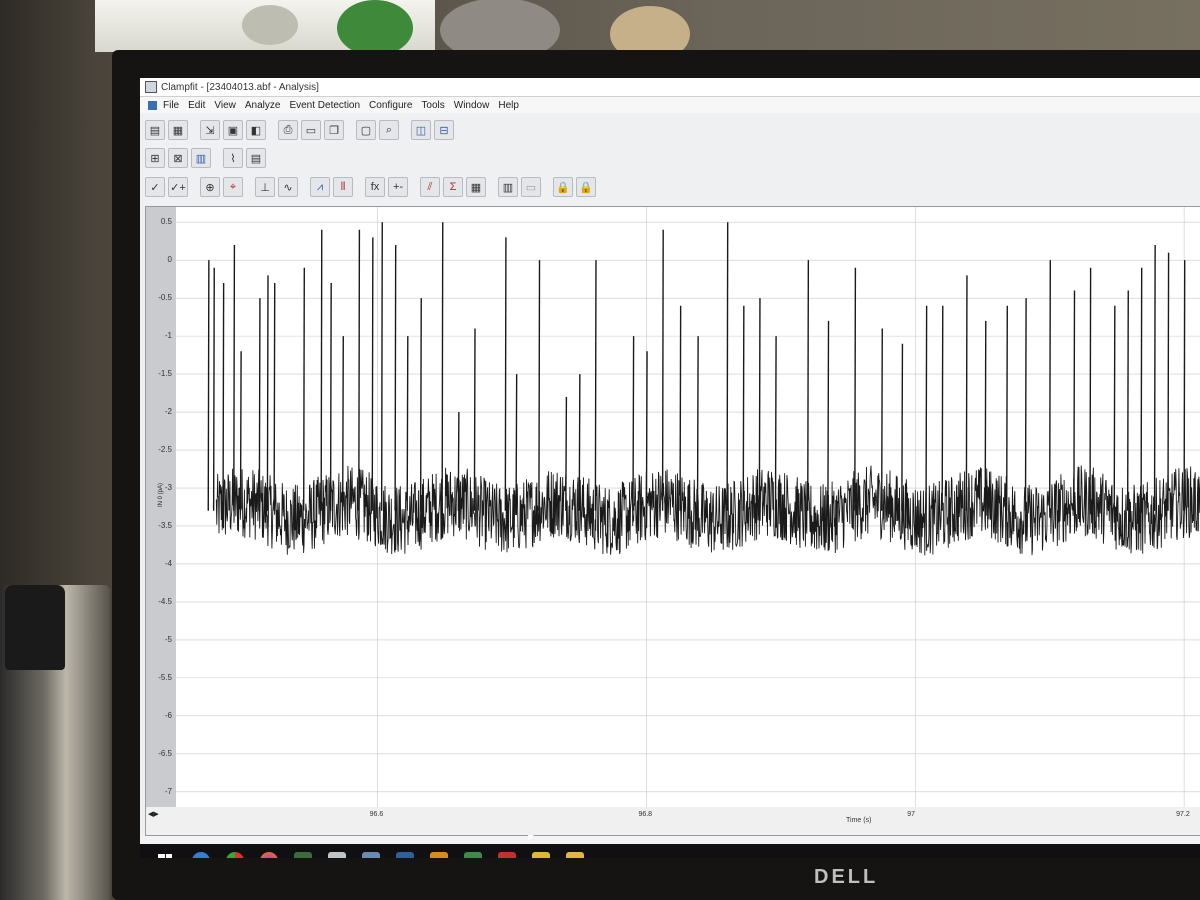 Image resolution: width=1200 pixels, height=900 pixels. Describe the element at coordinates (288, 187) in the screenshot. I see `fit-icon: ∿` at that location.